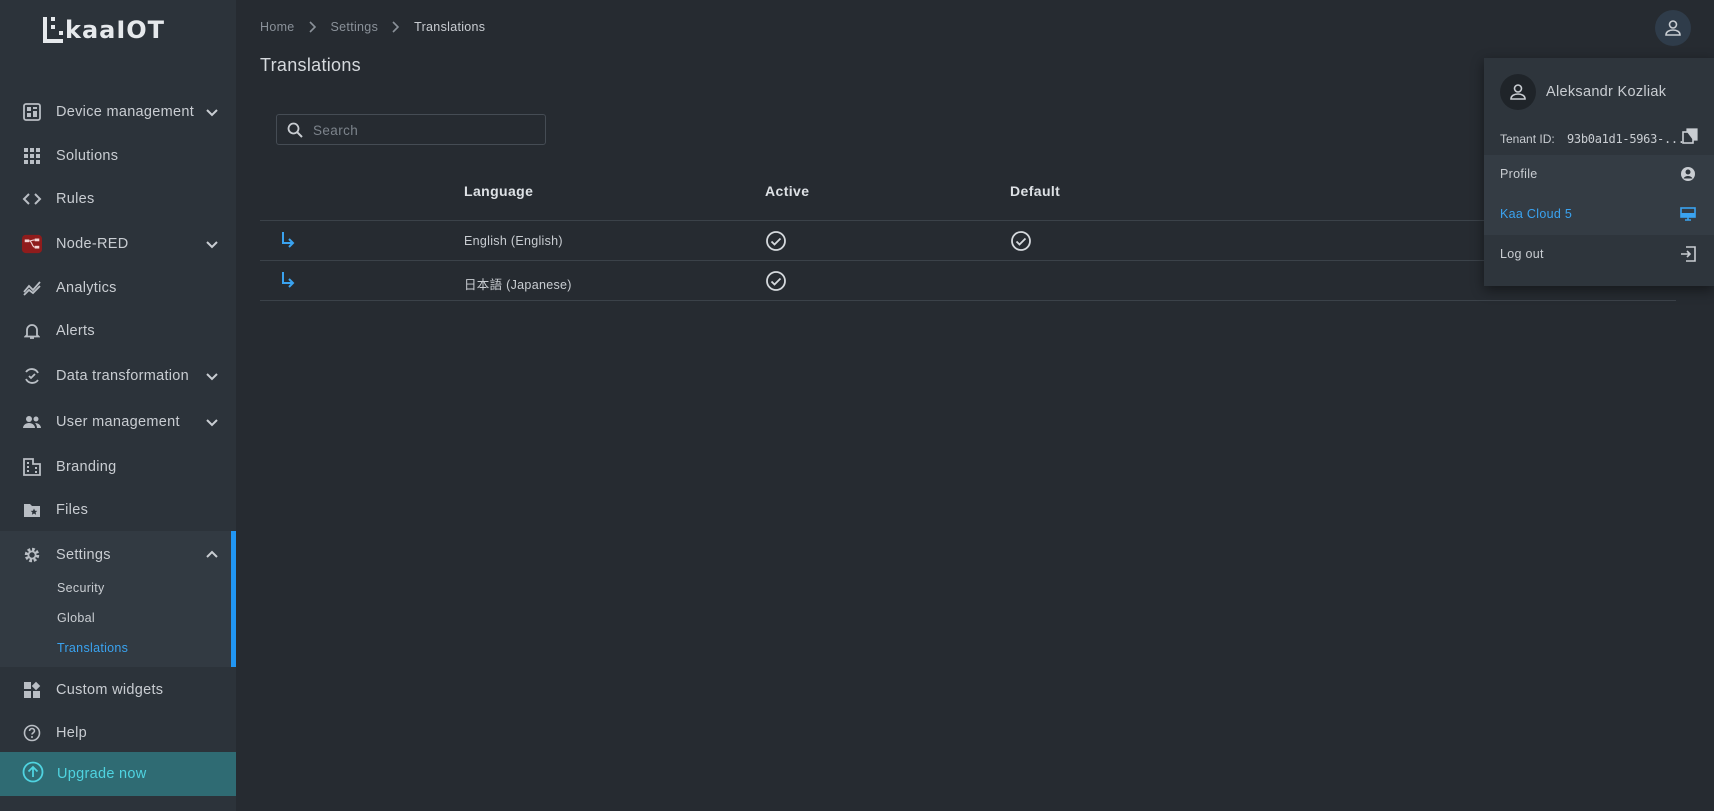  What do you see at coordinates (123, 376) in the screenshot?
I see `sidebar-item-label: Data transformation` at bounding box center [123, 376].